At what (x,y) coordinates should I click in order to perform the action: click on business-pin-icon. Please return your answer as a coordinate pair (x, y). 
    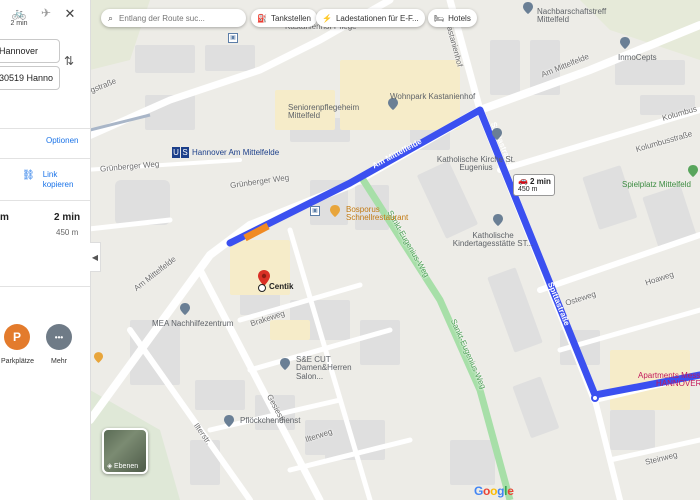
    Looking at the image, I should click on (625, 43).